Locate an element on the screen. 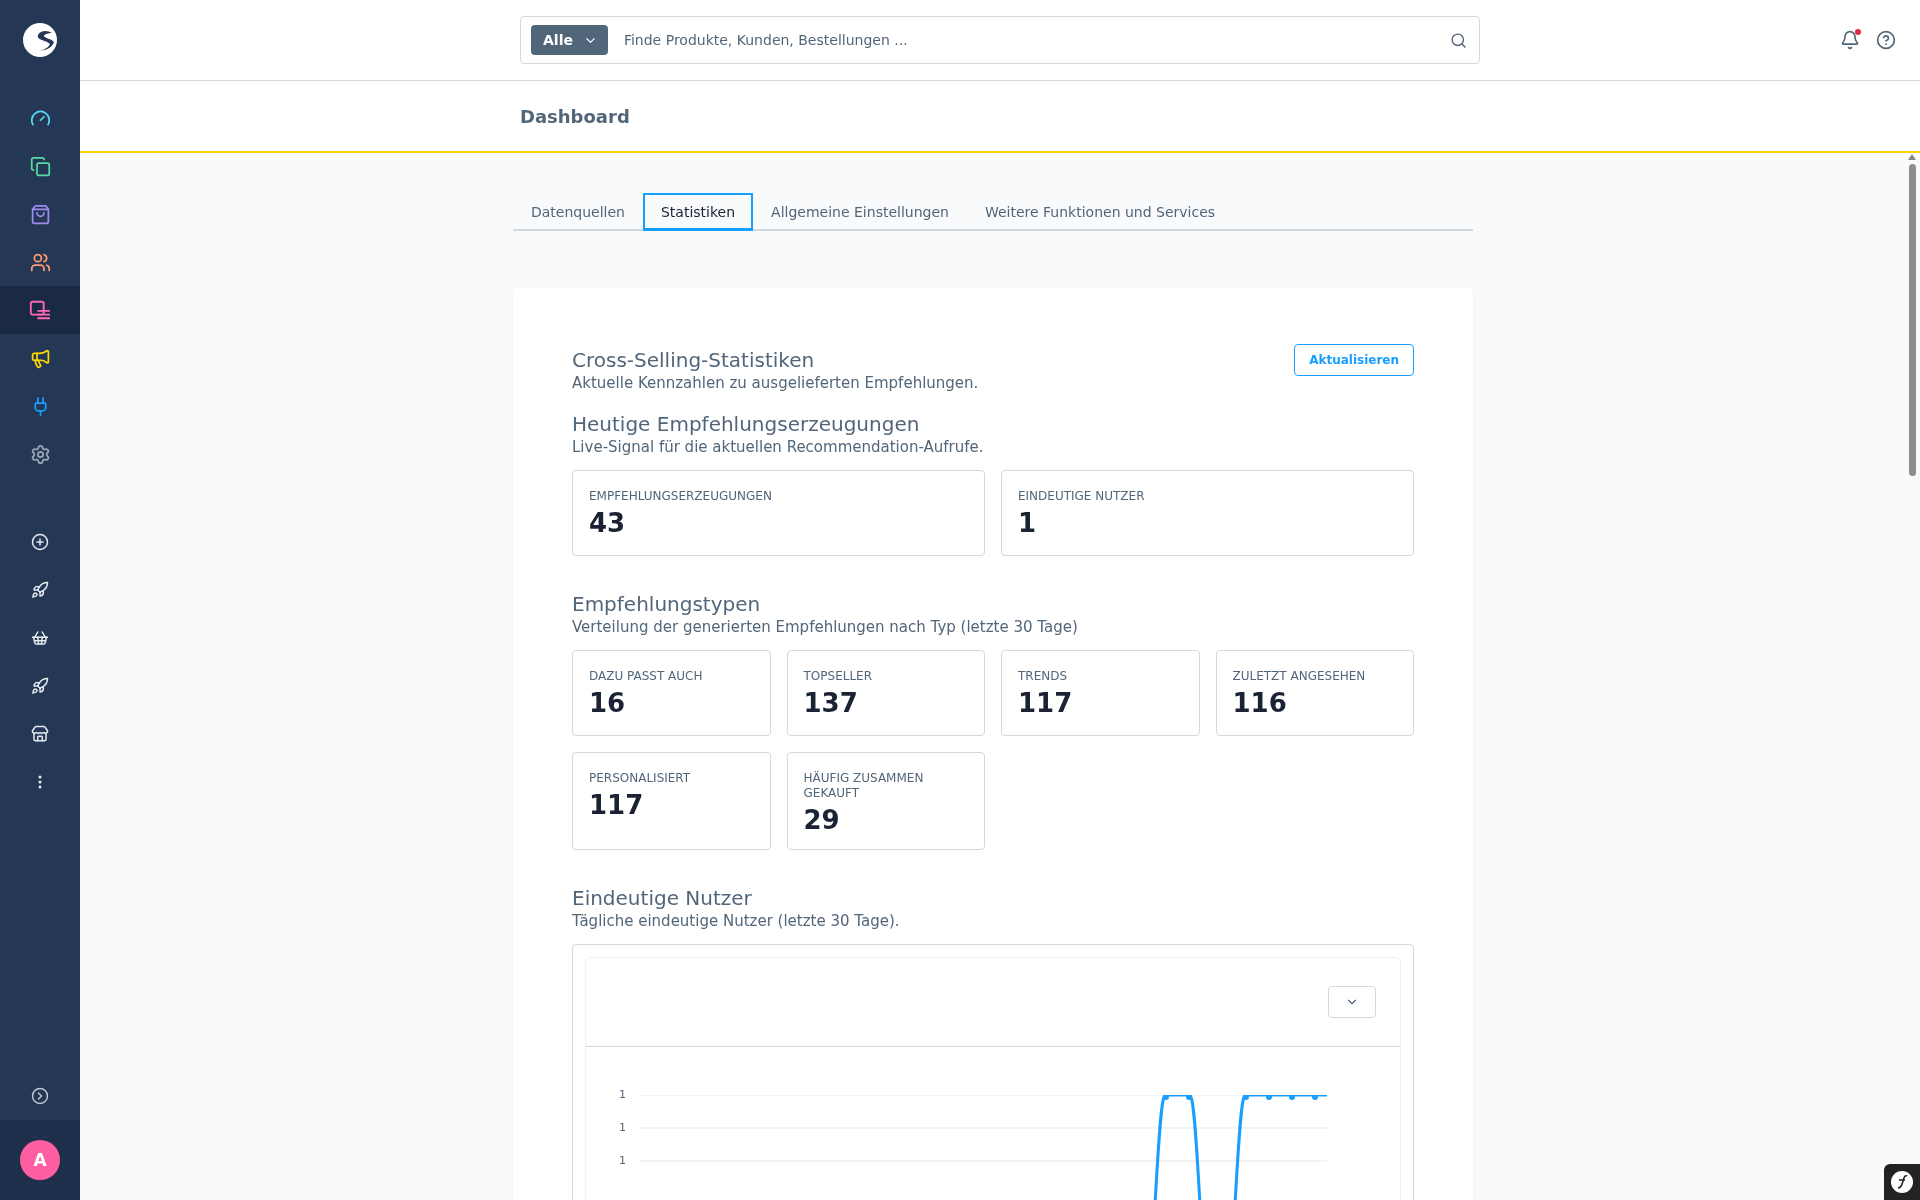  panel-title: Cross-Selling-Statistiken is located at coordinates (694, 360).